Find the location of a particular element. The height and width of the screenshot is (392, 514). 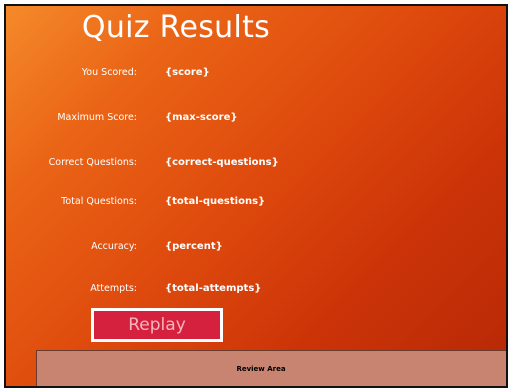

accuracy-value: {percent} is located at coordinates (194, 246).